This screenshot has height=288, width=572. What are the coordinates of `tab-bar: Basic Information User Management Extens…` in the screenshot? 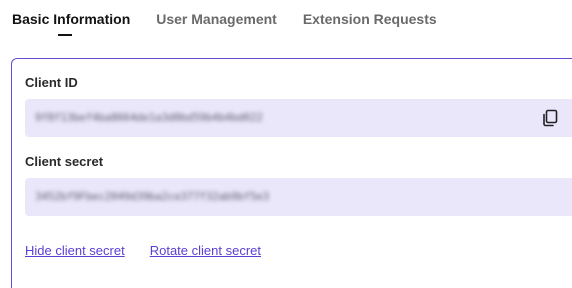 It's located at (224, 20).